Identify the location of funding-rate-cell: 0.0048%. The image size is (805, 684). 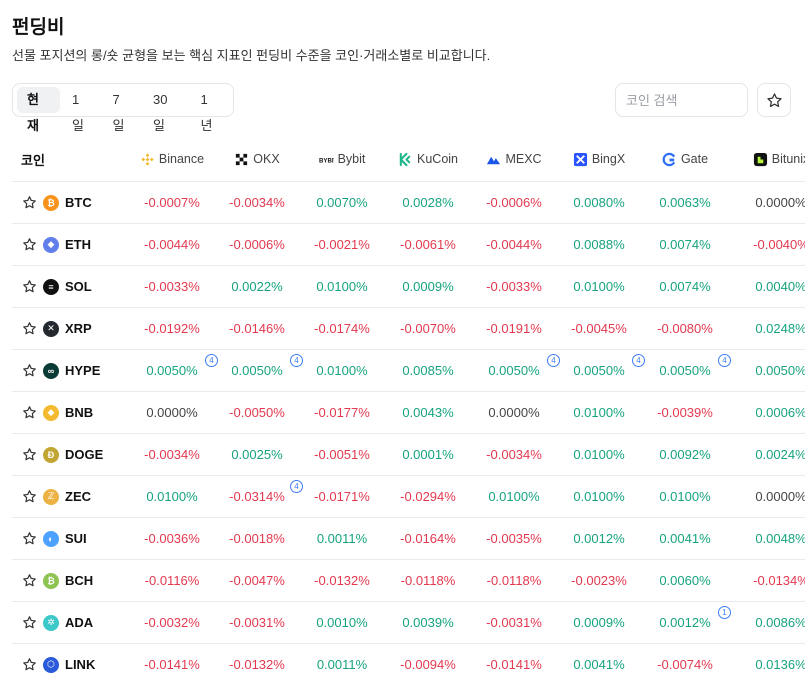
(771, 538).